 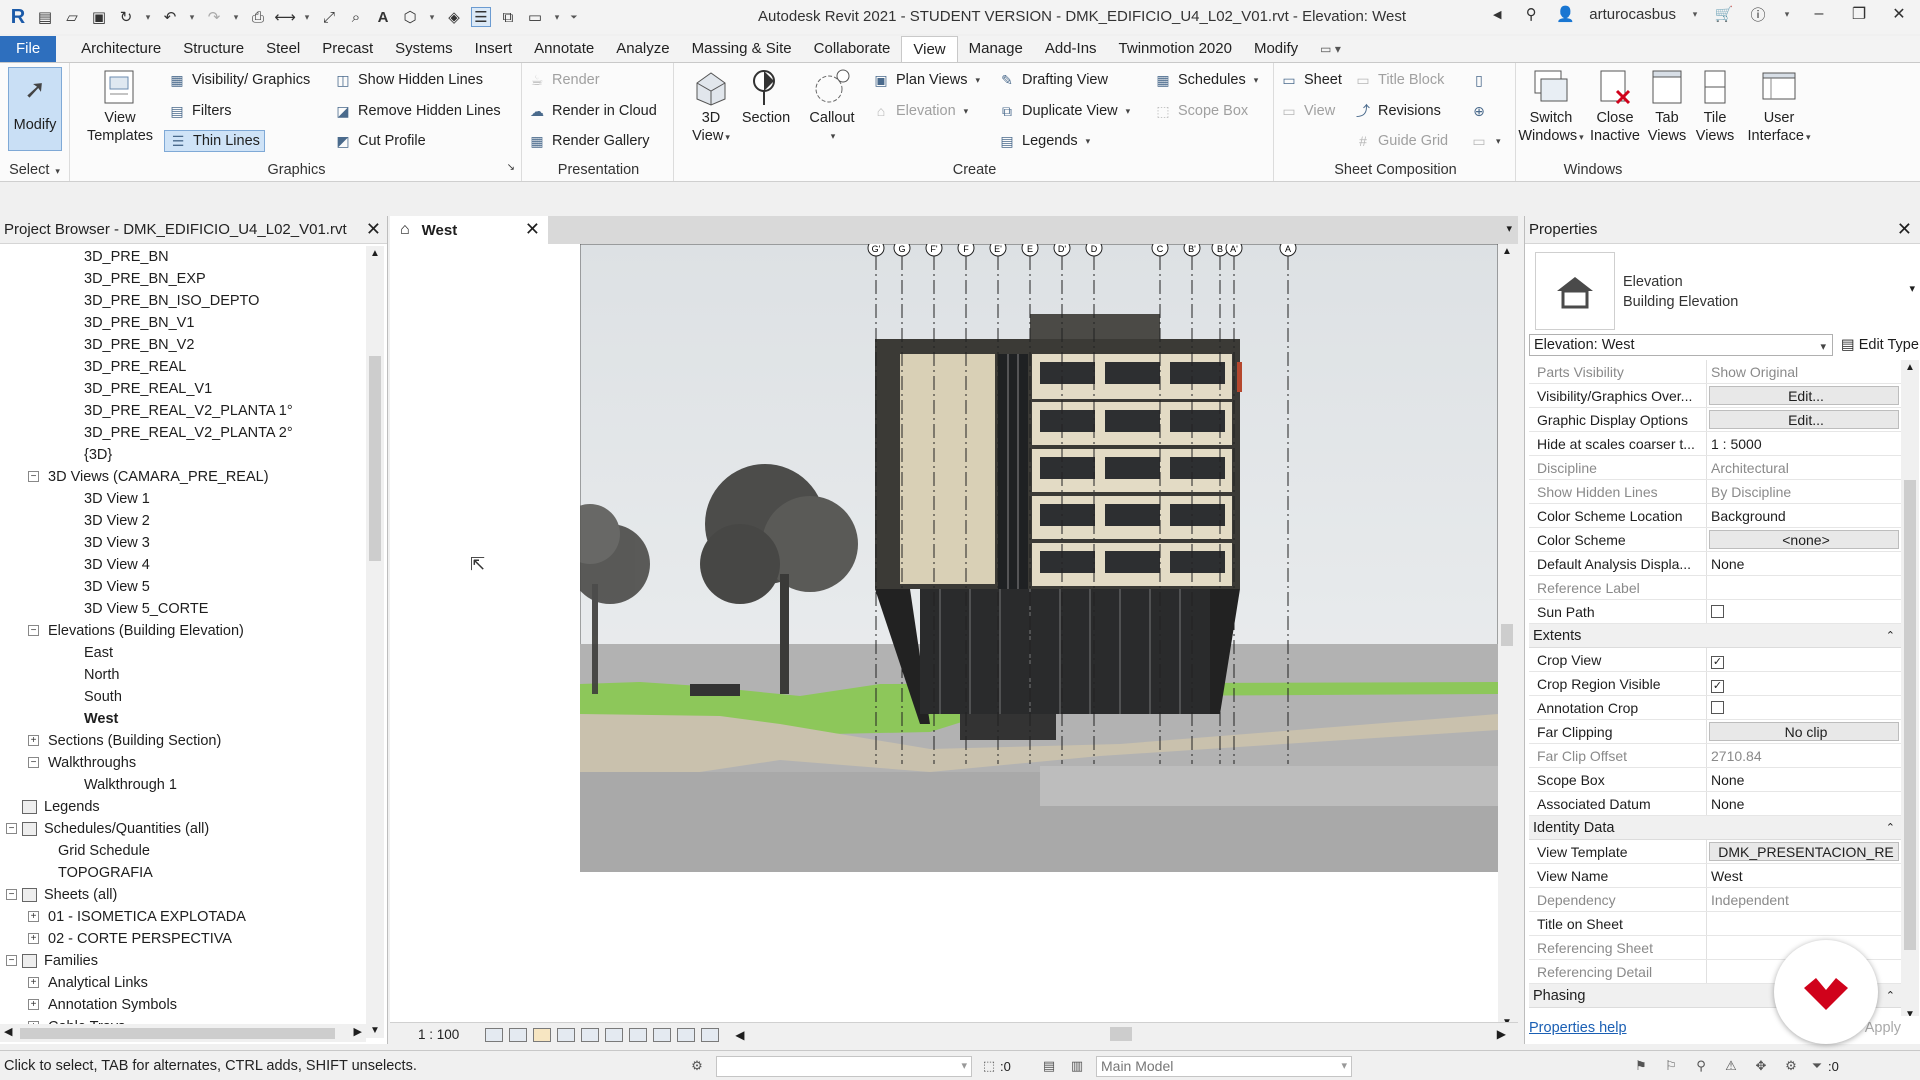 What do you see at coordinates (1565, 14) in the screenshot?
I see `user-icon: 👤` at bounding box center [1565, 14].